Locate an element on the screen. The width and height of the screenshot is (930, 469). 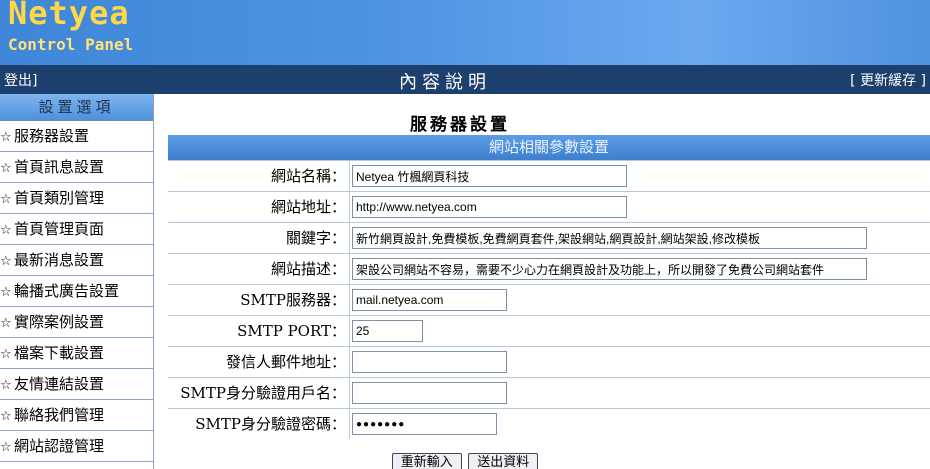
field-label: SMTP身分驗證密碼： is located at coordinates (259, 424).